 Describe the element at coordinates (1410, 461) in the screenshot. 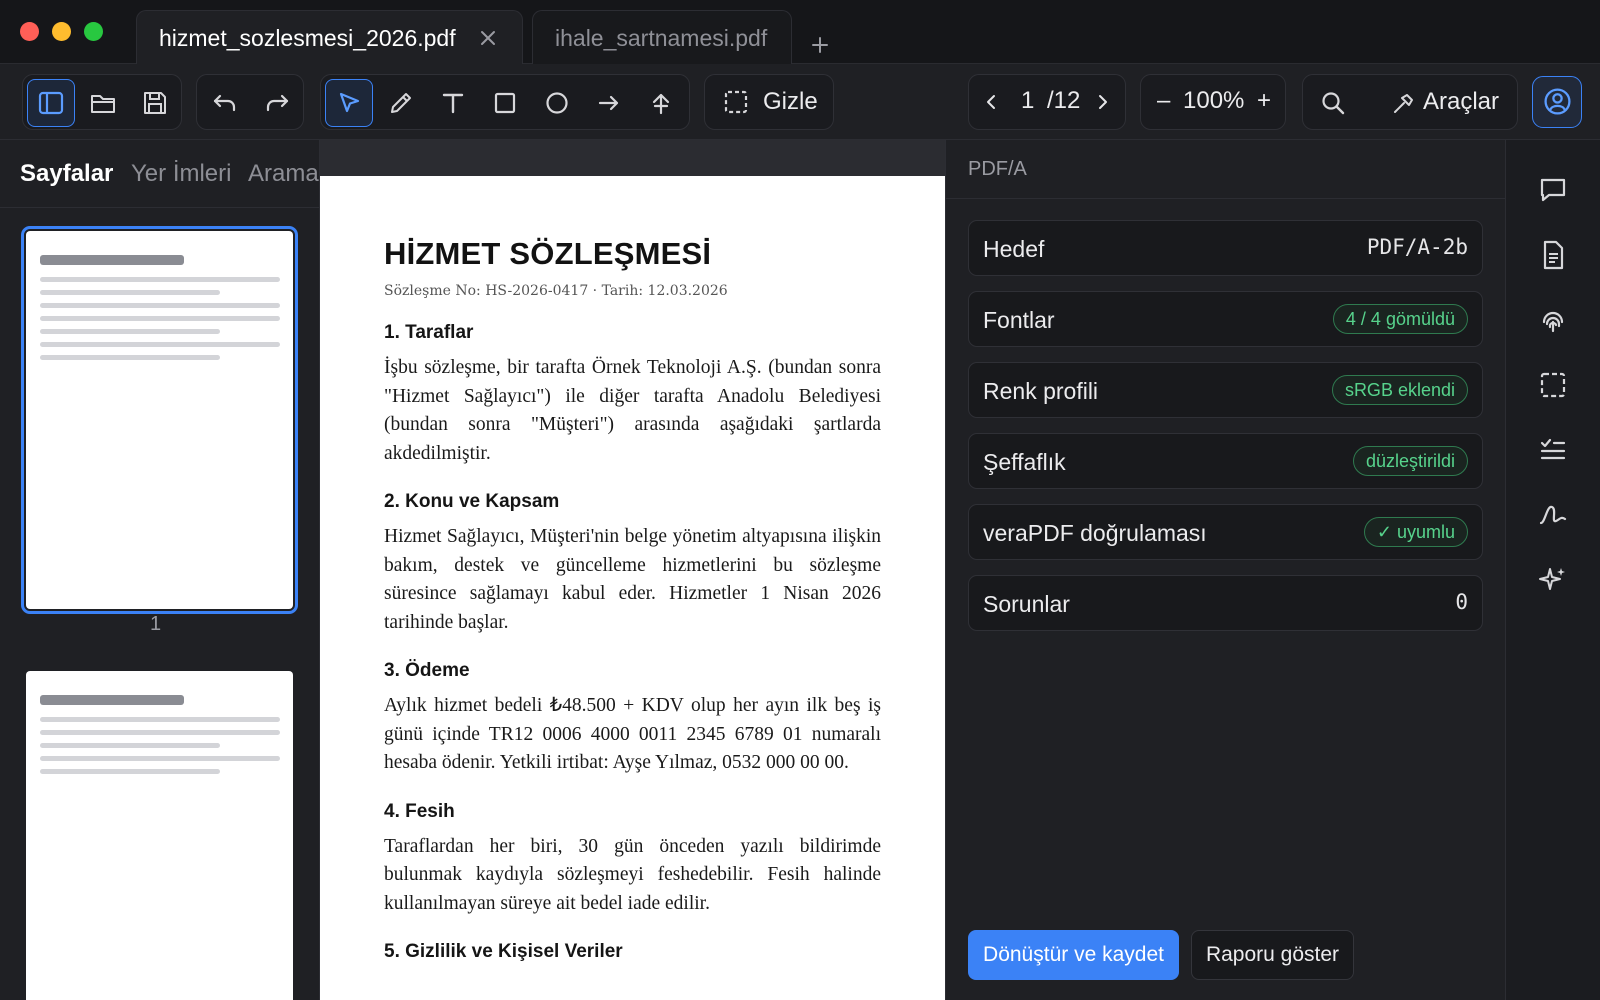

I see `status-badge: düzleştirildi` at that location.